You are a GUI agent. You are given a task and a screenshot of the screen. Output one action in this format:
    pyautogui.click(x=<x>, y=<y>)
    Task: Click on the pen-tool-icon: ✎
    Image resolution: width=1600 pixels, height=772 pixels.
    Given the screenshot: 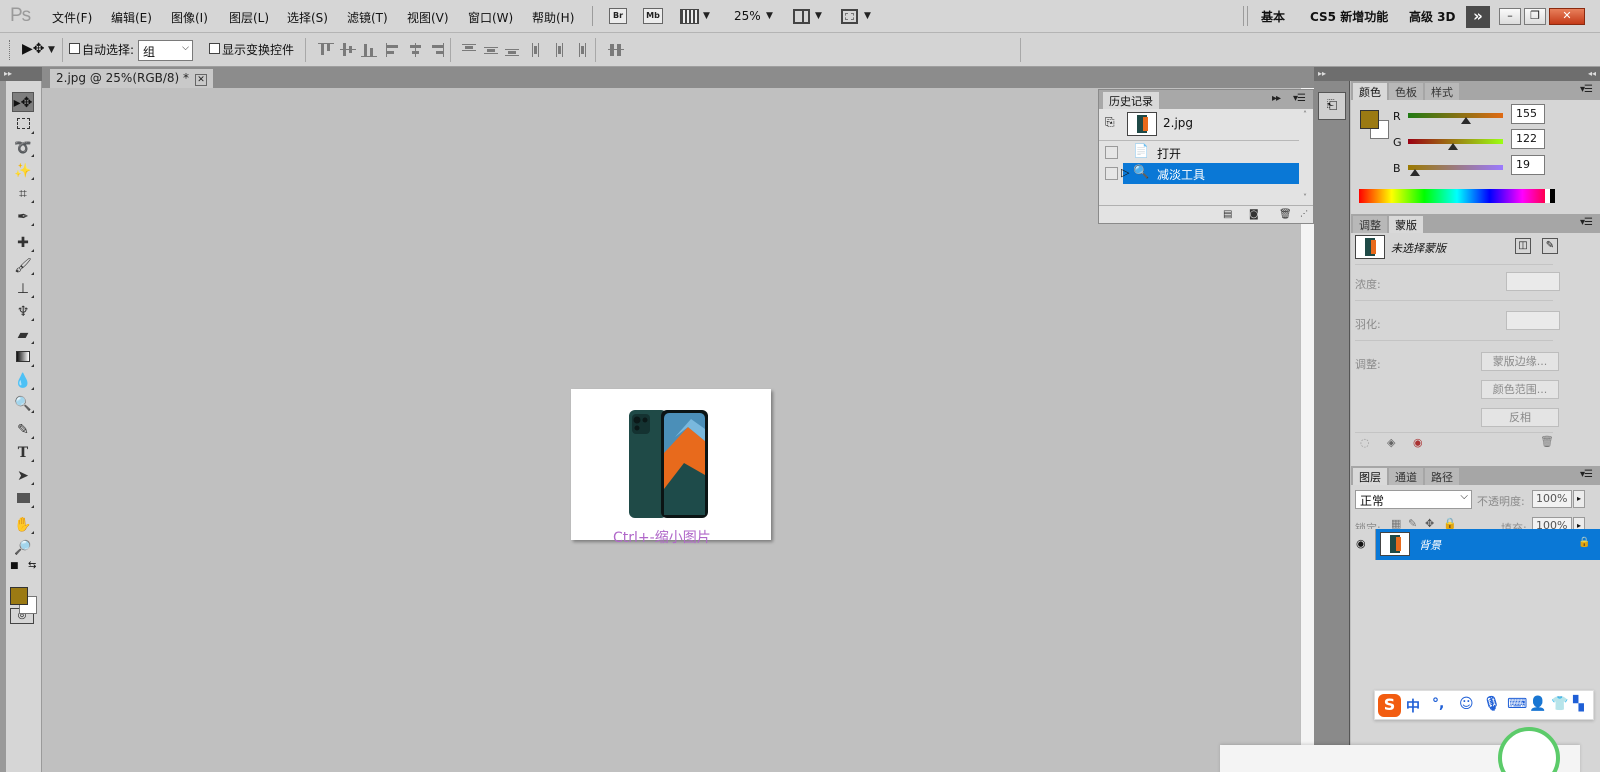 What is the action you would take?
    pyautogui.click(x=23, y=430)
    